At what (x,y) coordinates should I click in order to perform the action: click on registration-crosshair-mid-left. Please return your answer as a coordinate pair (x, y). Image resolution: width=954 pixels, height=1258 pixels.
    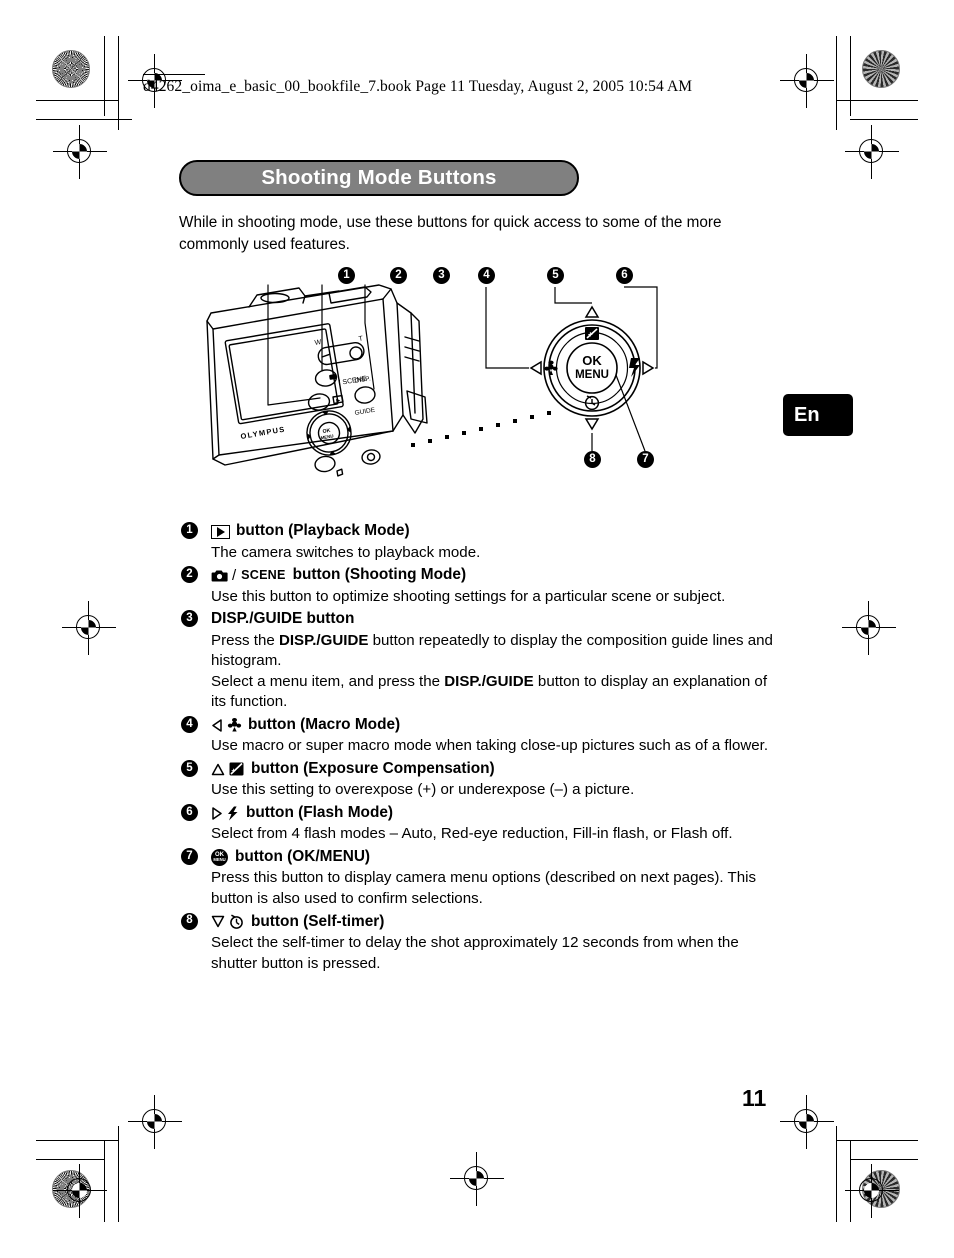
    Looking at the image, I should click on (89, 628).